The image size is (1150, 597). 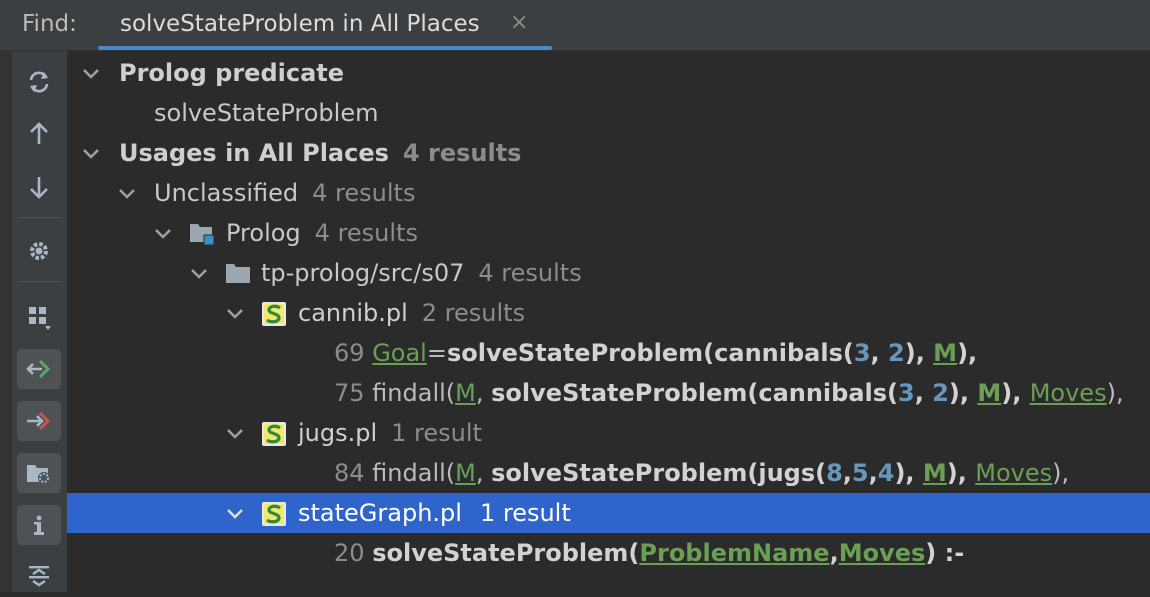 What do you see at coordinates (834, 473) in the screenshot?
I see `number-token: 8` at bounding box center [834, 473].